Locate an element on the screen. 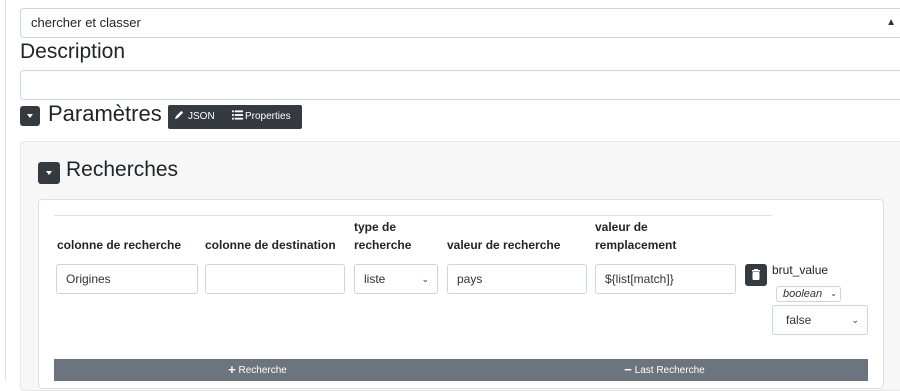 The height and width of the screenshot is (391, 900). pencil-icon is located at coordinates (179, 115).